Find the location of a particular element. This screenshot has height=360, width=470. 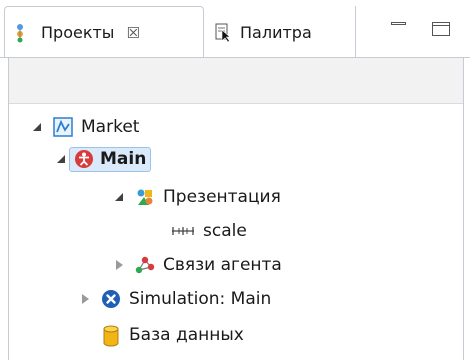

tree-item-presentation: Презентация is located at coordinates (197, 197).